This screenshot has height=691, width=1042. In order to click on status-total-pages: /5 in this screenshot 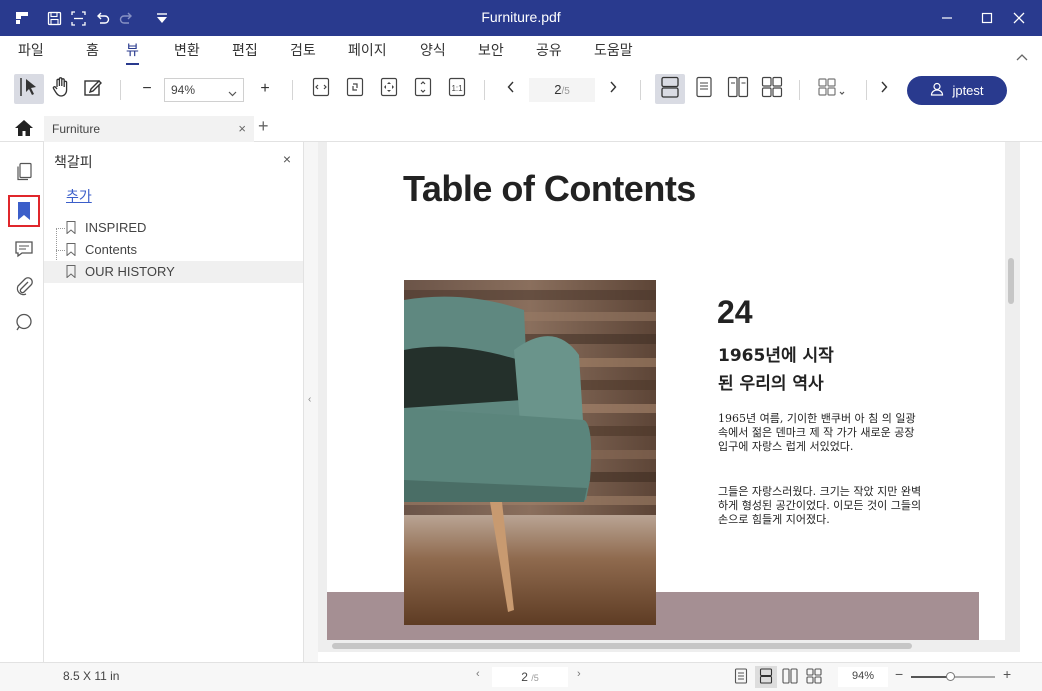, I will do `click(535, 678)`.